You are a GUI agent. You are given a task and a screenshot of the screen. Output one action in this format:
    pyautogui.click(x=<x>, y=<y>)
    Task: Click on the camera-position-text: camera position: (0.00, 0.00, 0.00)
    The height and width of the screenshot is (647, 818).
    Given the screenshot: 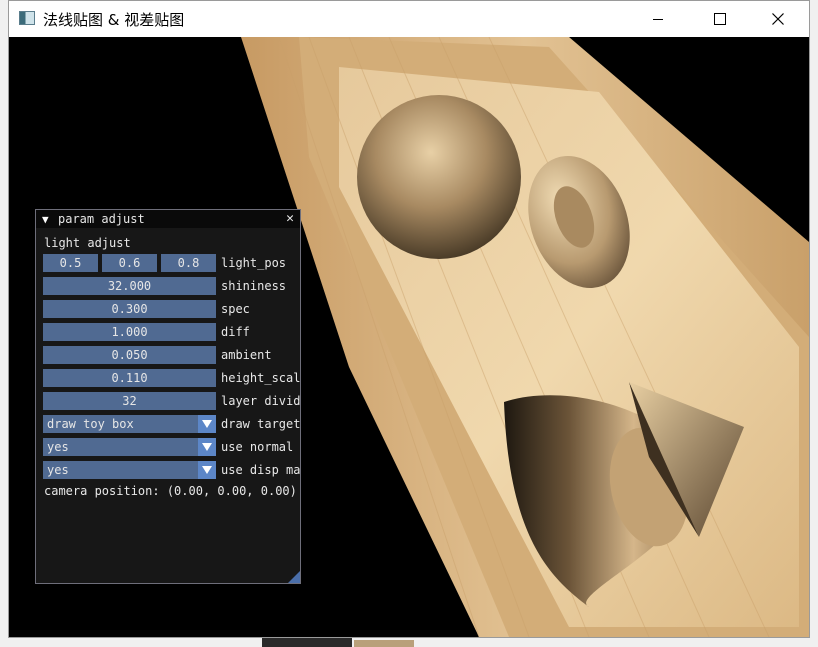 What is the action you would take?
    pyautogui.click(x=170, y=491)
    